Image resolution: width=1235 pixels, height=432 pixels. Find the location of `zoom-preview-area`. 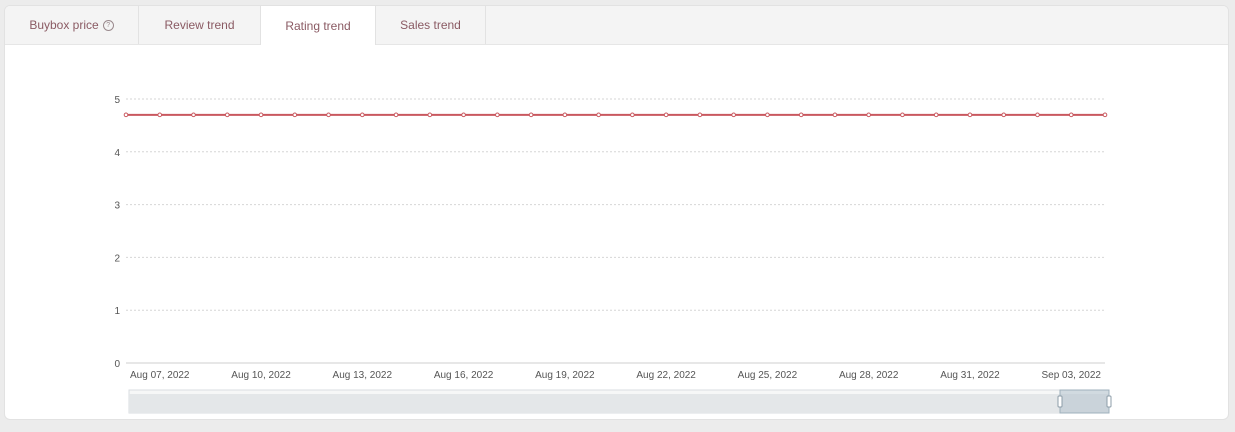

zoom-preview-area is located at coordinates (619, 403).